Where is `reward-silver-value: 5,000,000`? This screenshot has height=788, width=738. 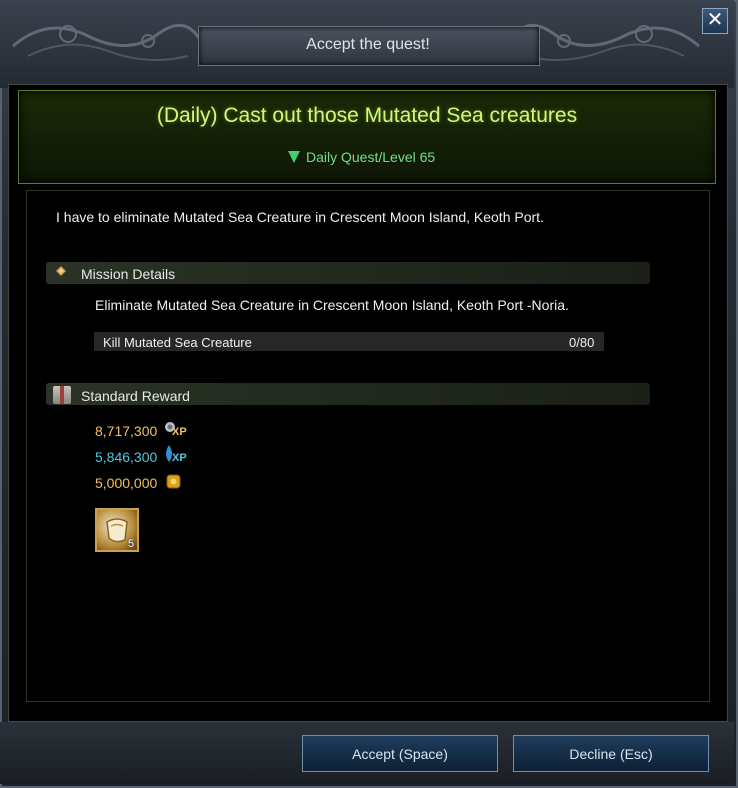
reward-silver-value: 5,000,000 is located at coordinates (126, 483).